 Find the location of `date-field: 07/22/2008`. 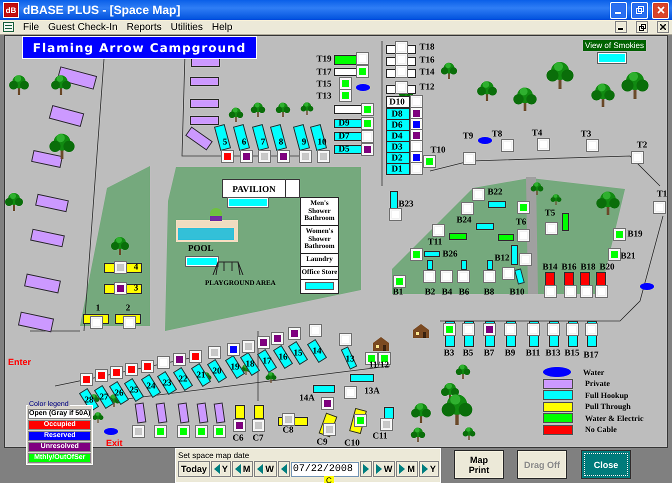

date-field: 07/22/2008 is located at coordinates (324, 469).